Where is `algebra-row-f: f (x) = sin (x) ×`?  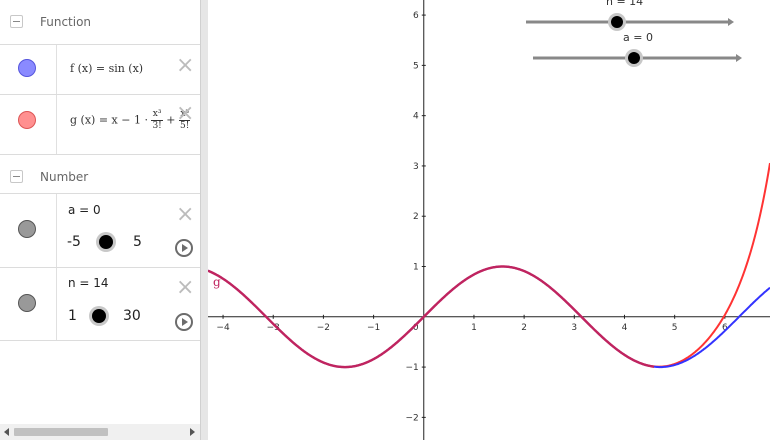
algebra-row-f: f (x) = sin (x) × is located at coordinates (100, 69).